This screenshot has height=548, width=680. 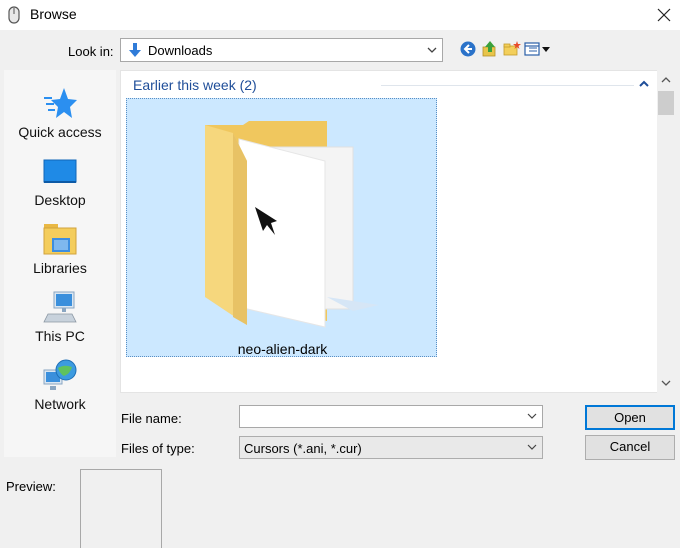 I want to click on downloads-folder-icon, so click(x=135, y=50).